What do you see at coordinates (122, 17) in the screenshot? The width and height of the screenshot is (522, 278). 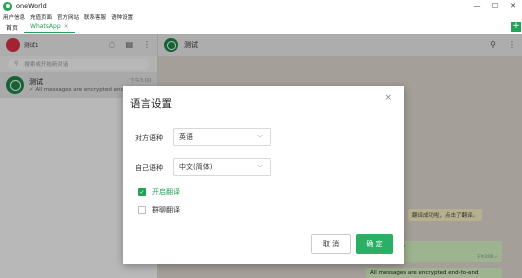 I see `menu-item-language-settings: 语种设置` at bounding box center [122, 17].